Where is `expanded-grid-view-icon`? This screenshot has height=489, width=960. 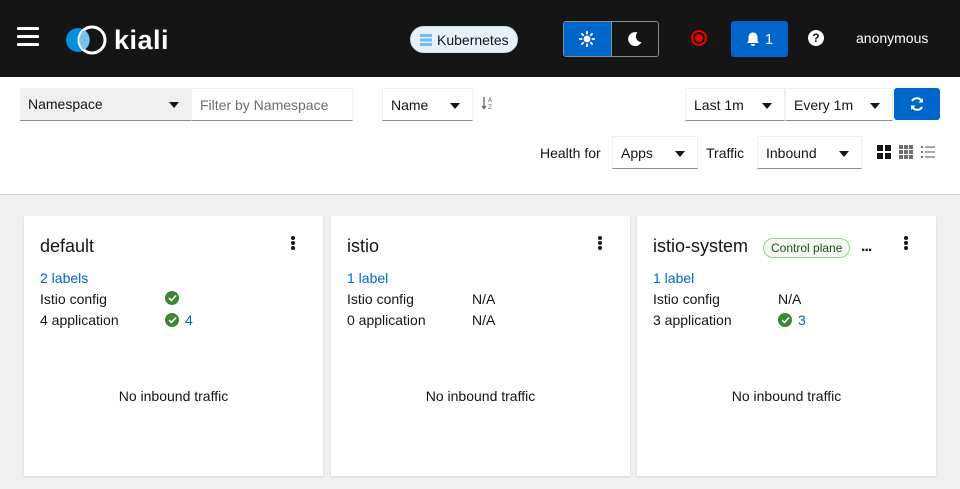
expanded-grid-view-icon is located at coordinates (884, 152).